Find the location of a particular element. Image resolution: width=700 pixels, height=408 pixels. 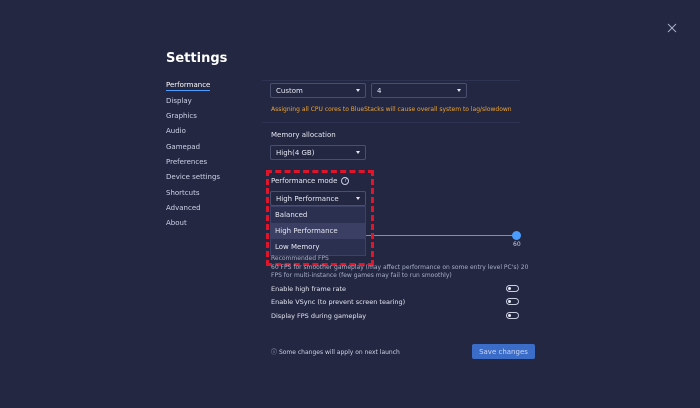

close-icon is located at coordinates (672, 28).